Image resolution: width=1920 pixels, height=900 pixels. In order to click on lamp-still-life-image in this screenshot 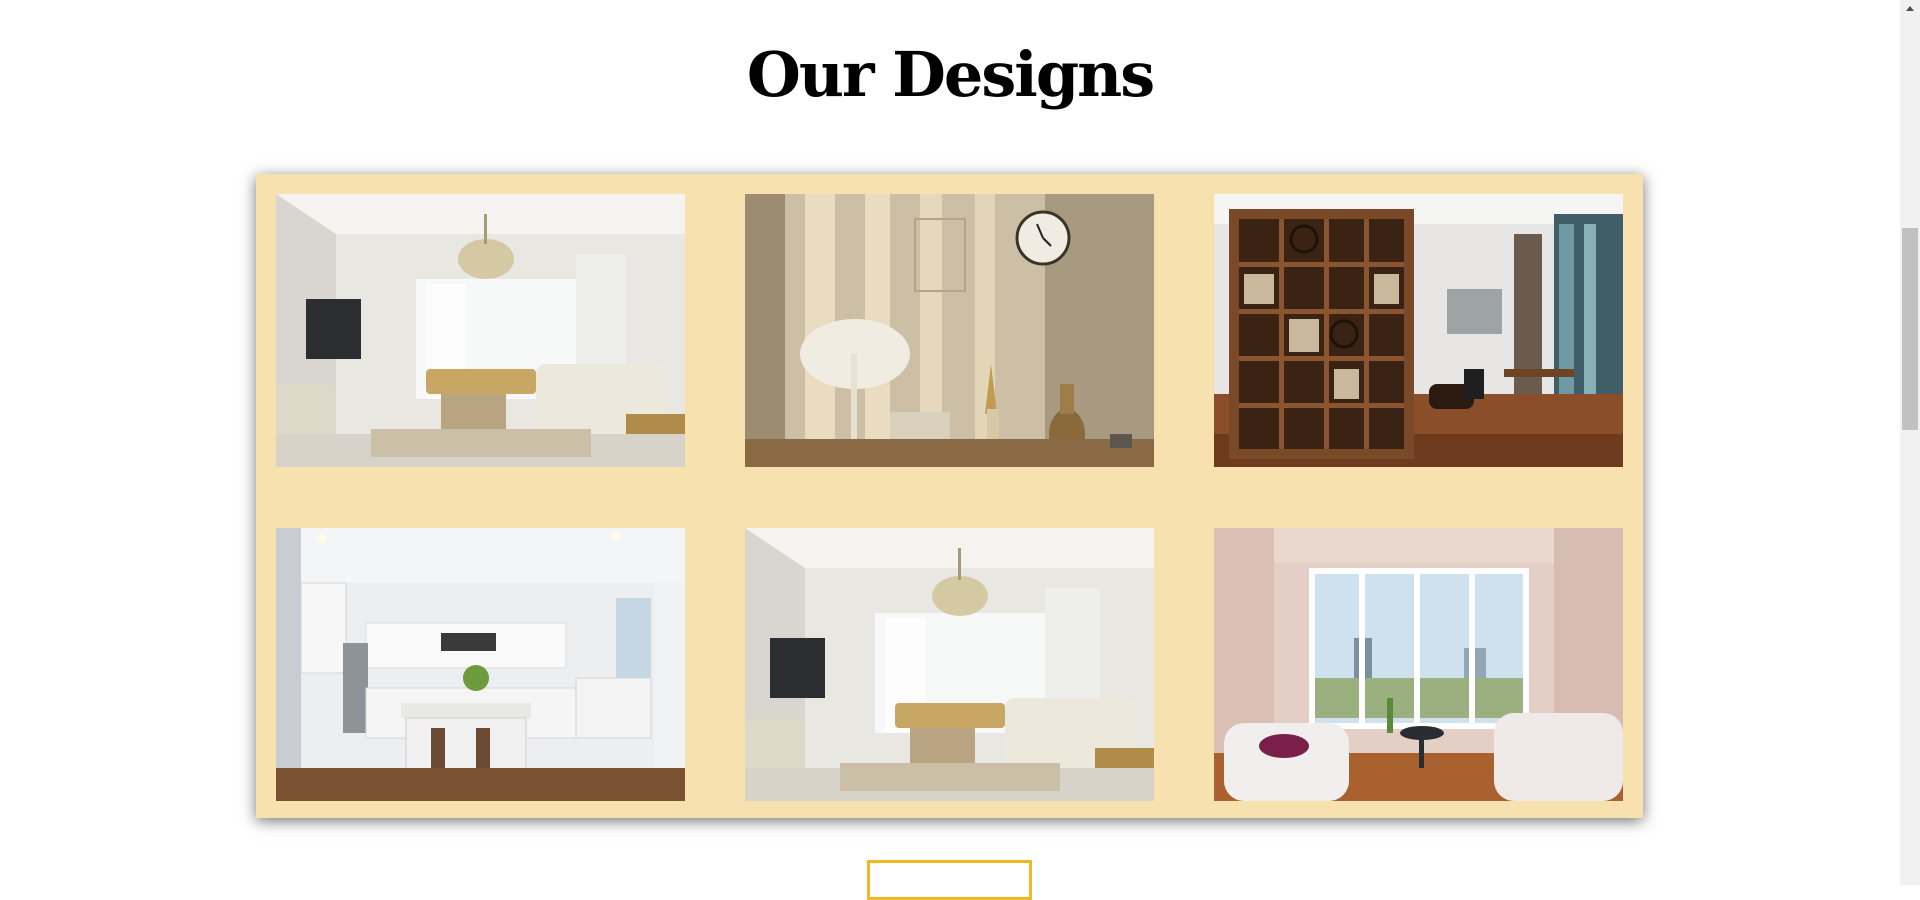, I will do `click(949, 330)`.